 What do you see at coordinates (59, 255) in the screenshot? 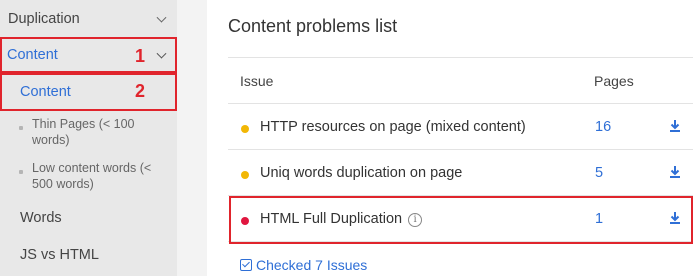
I see `sidebar-item-label: JS vs HTML` at bounding box center [59, 255].